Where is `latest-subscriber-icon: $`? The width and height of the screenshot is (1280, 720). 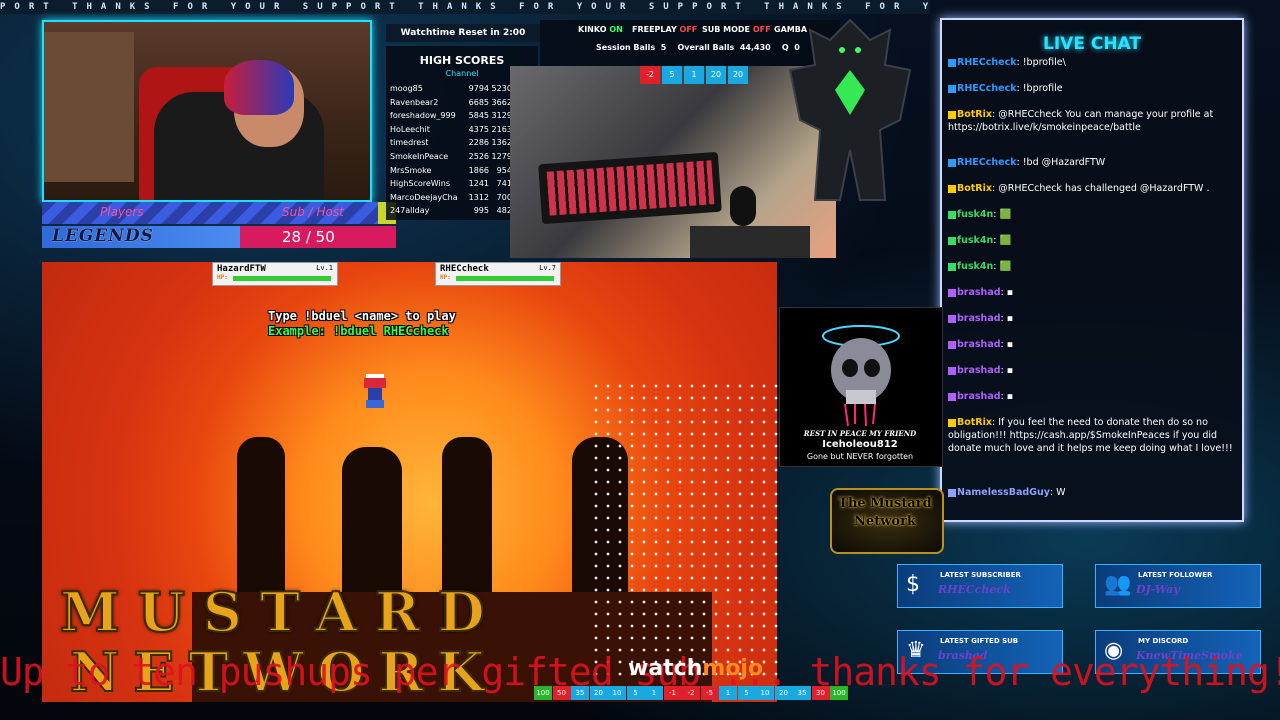
latest-subscriber-icon: $ is located at coordinates (913, 584).